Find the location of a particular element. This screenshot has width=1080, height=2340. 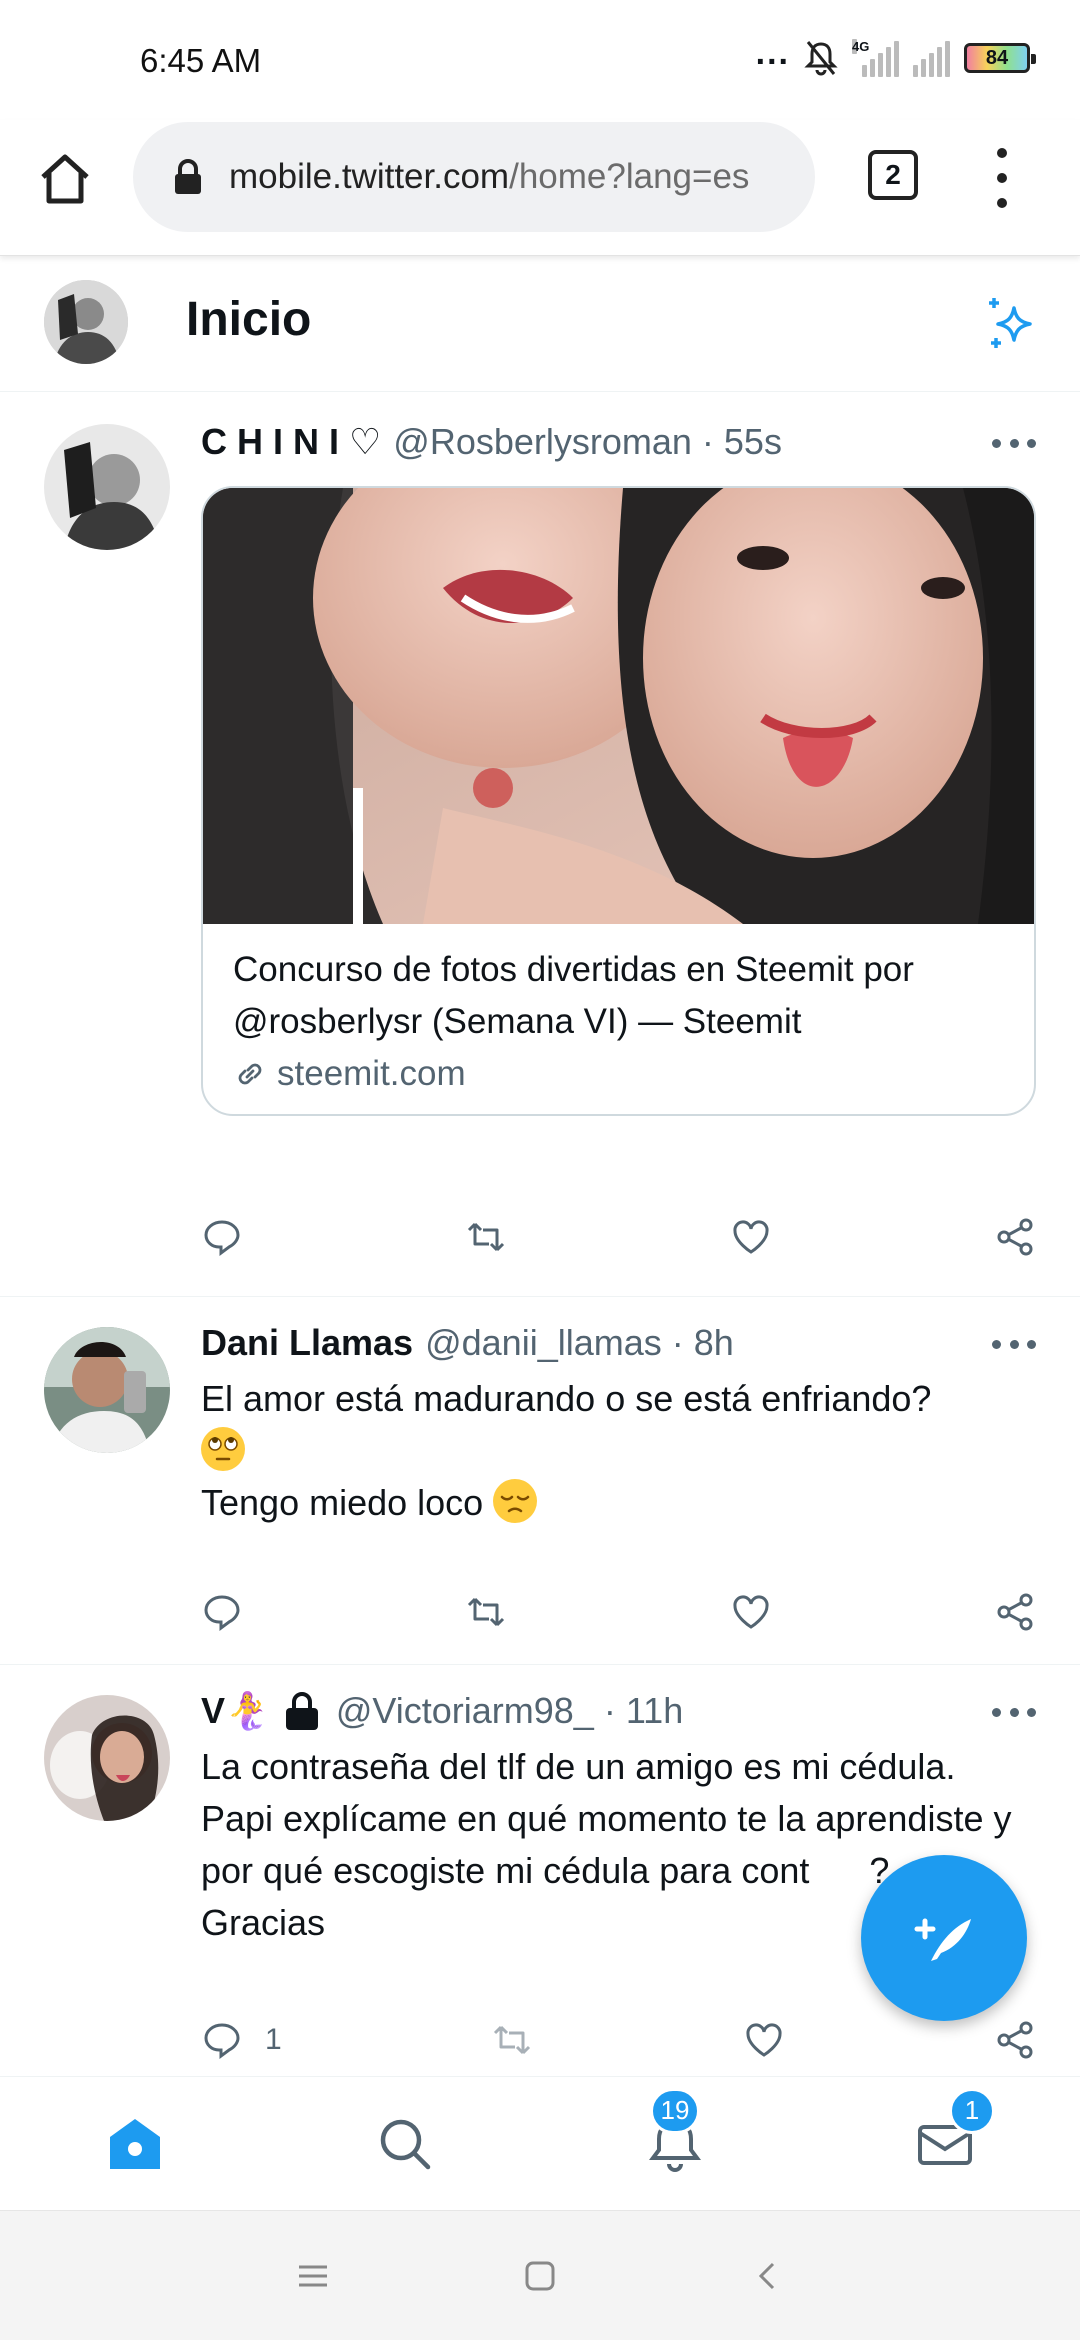

tweet-text-line: Tengo miedo loco is located at coordinates (342, 1502).